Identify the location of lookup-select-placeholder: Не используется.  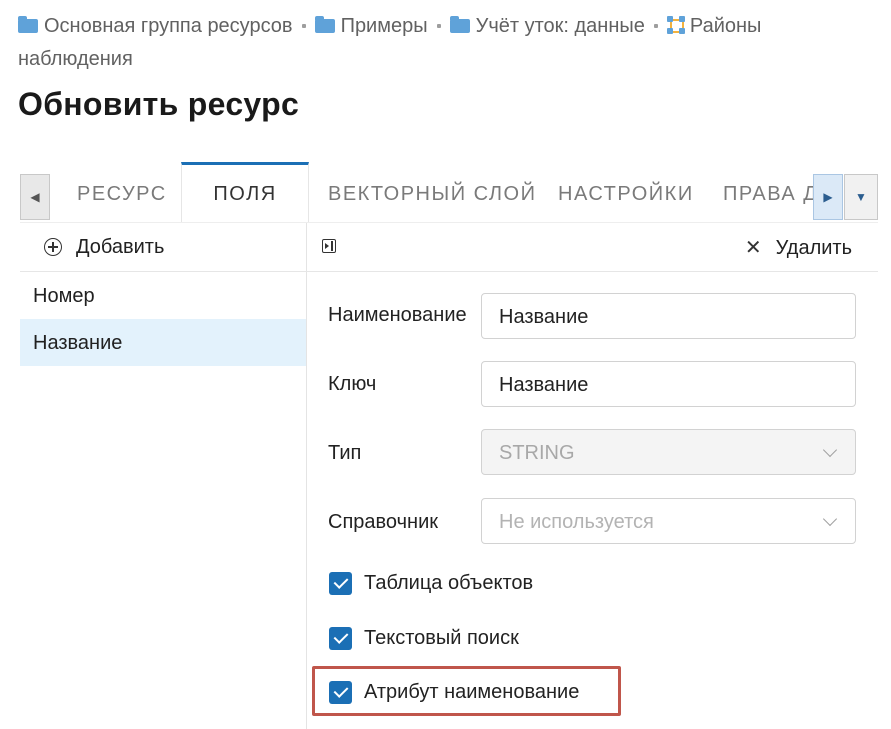
(576, 522).